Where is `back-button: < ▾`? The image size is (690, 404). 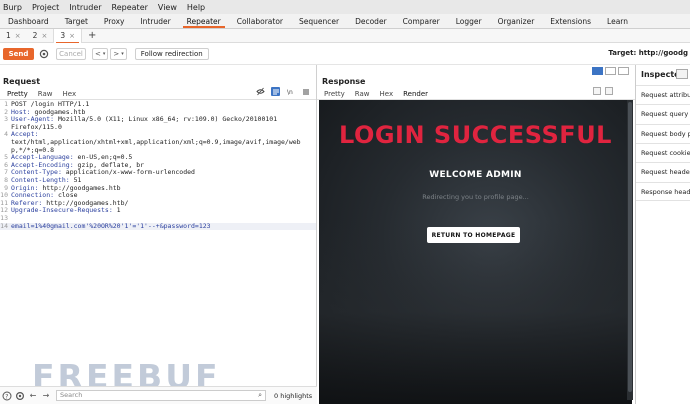 back-button: < ▾ is located at coordinates (100, 53).